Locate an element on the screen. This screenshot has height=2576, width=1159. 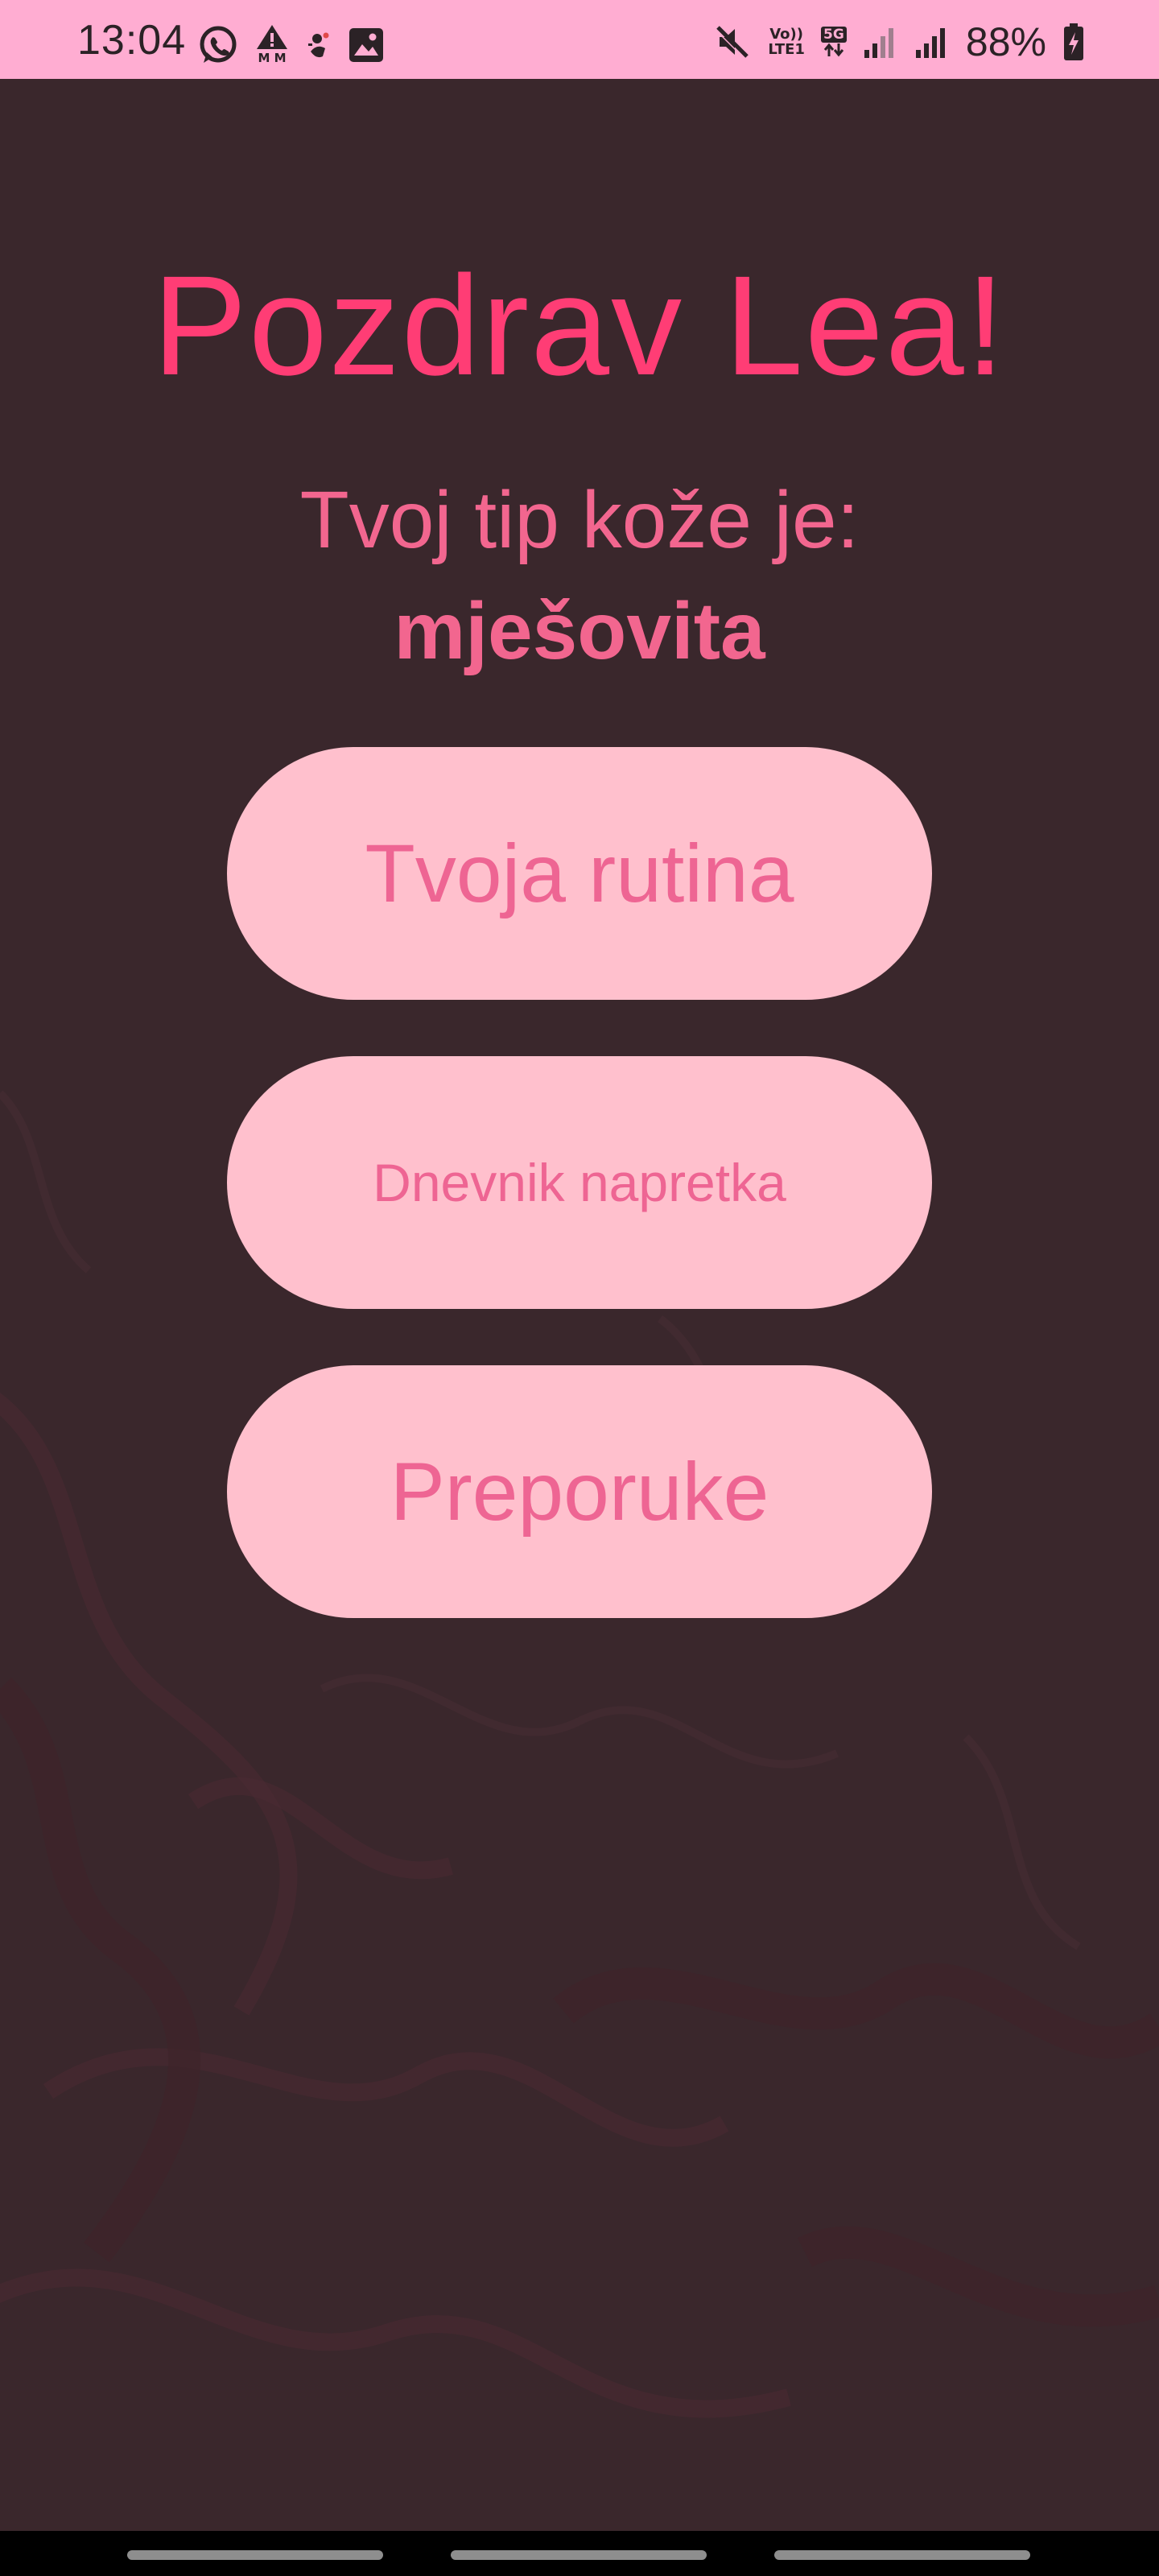
signal-sim1-icon is located at coordinates (879, 43).